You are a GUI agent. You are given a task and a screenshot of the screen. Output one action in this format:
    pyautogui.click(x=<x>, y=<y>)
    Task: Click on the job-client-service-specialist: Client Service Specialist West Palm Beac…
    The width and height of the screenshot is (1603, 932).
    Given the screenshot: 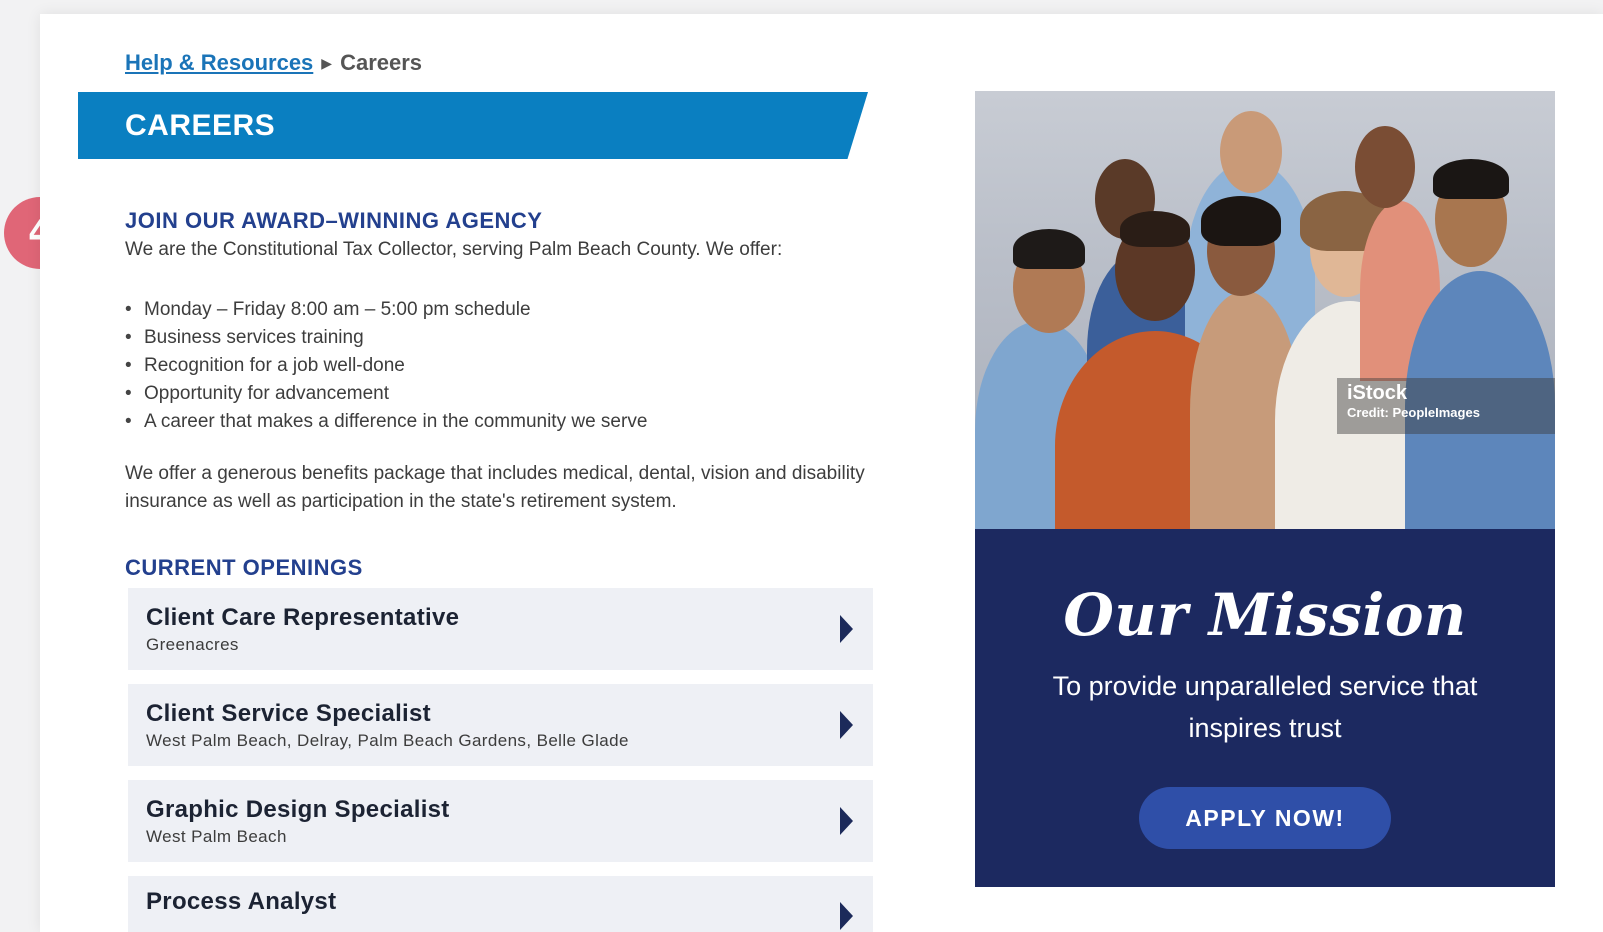 What is the action you would take?
    pyautogui.click(x=500, y=725)
    